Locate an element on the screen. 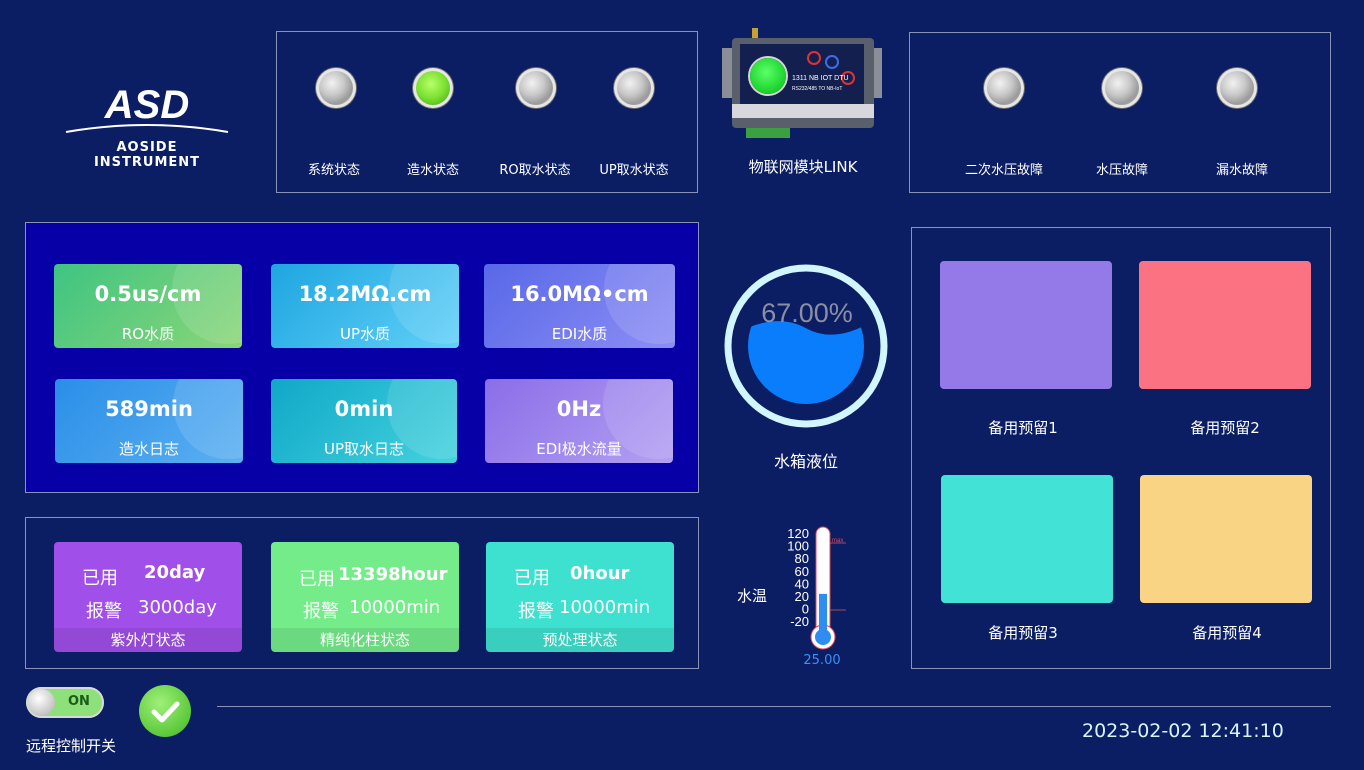  edi-flow-value: 0Hz is located at coordinates (579, 409).